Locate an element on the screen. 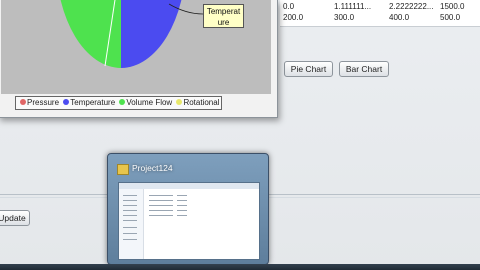  tooltip-line: ure is located at coordinates (223, 22).